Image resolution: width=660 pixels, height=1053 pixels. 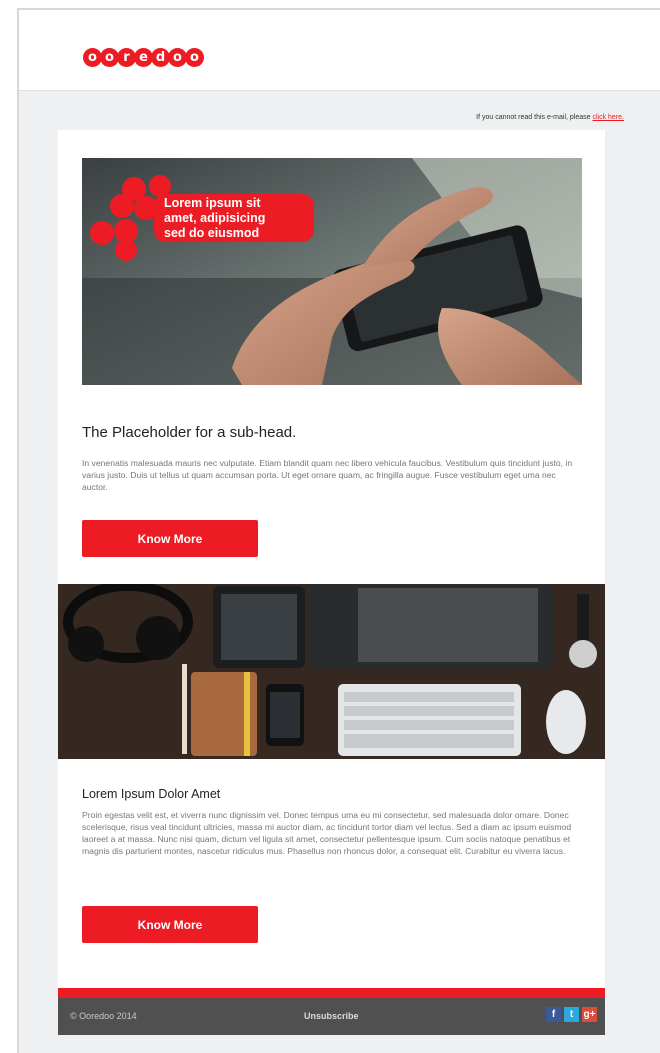 I want to click on desk-image, so click(x=331, y=671).